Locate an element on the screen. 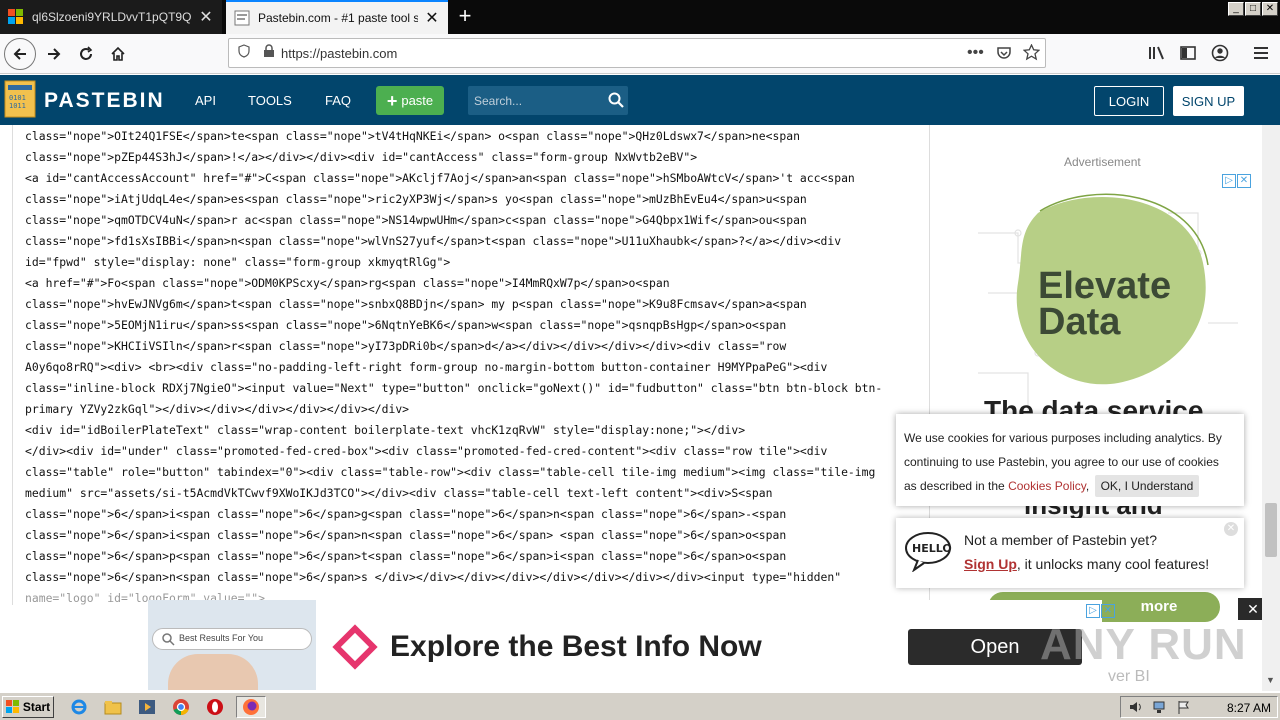 Image resolution: width=1280 pixels, height=720 pixels. pocket-icon is located at coordinates (1004, 55).